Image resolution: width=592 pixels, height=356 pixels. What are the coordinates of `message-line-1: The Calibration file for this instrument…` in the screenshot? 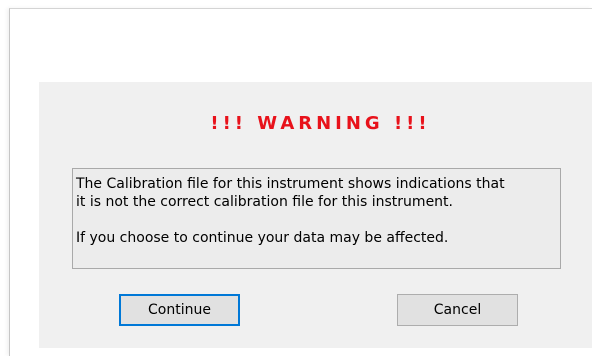 It's located at (290, 184).